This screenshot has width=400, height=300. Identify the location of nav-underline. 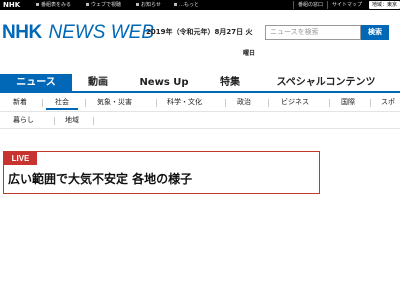
(200, 92).